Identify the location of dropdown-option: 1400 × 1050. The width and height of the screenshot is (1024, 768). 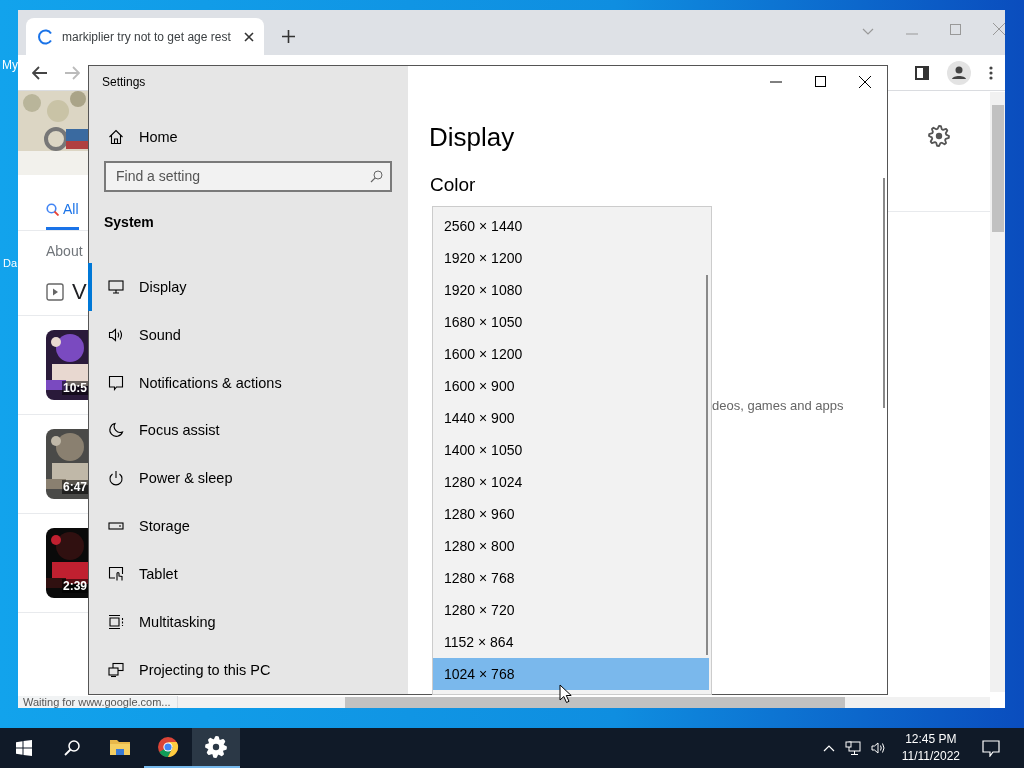
(571, 450).